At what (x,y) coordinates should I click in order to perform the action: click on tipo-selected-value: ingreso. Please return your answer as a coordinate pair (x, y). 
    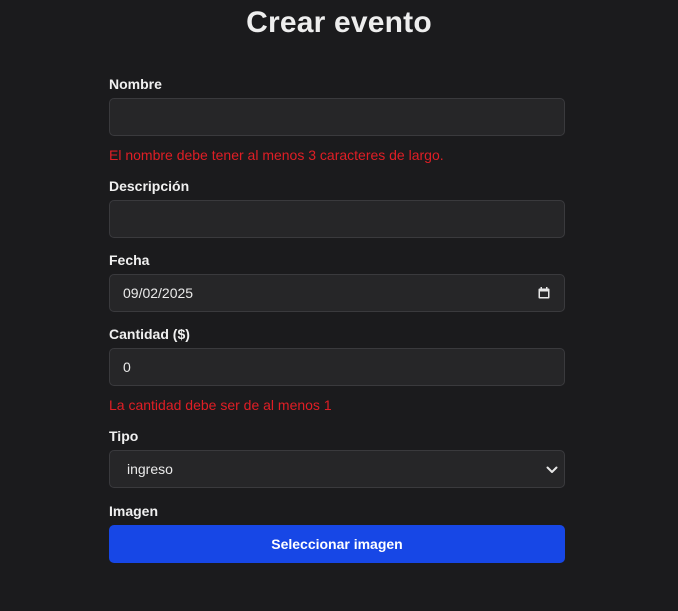
    Looking at the image, I should click on (150, 469).